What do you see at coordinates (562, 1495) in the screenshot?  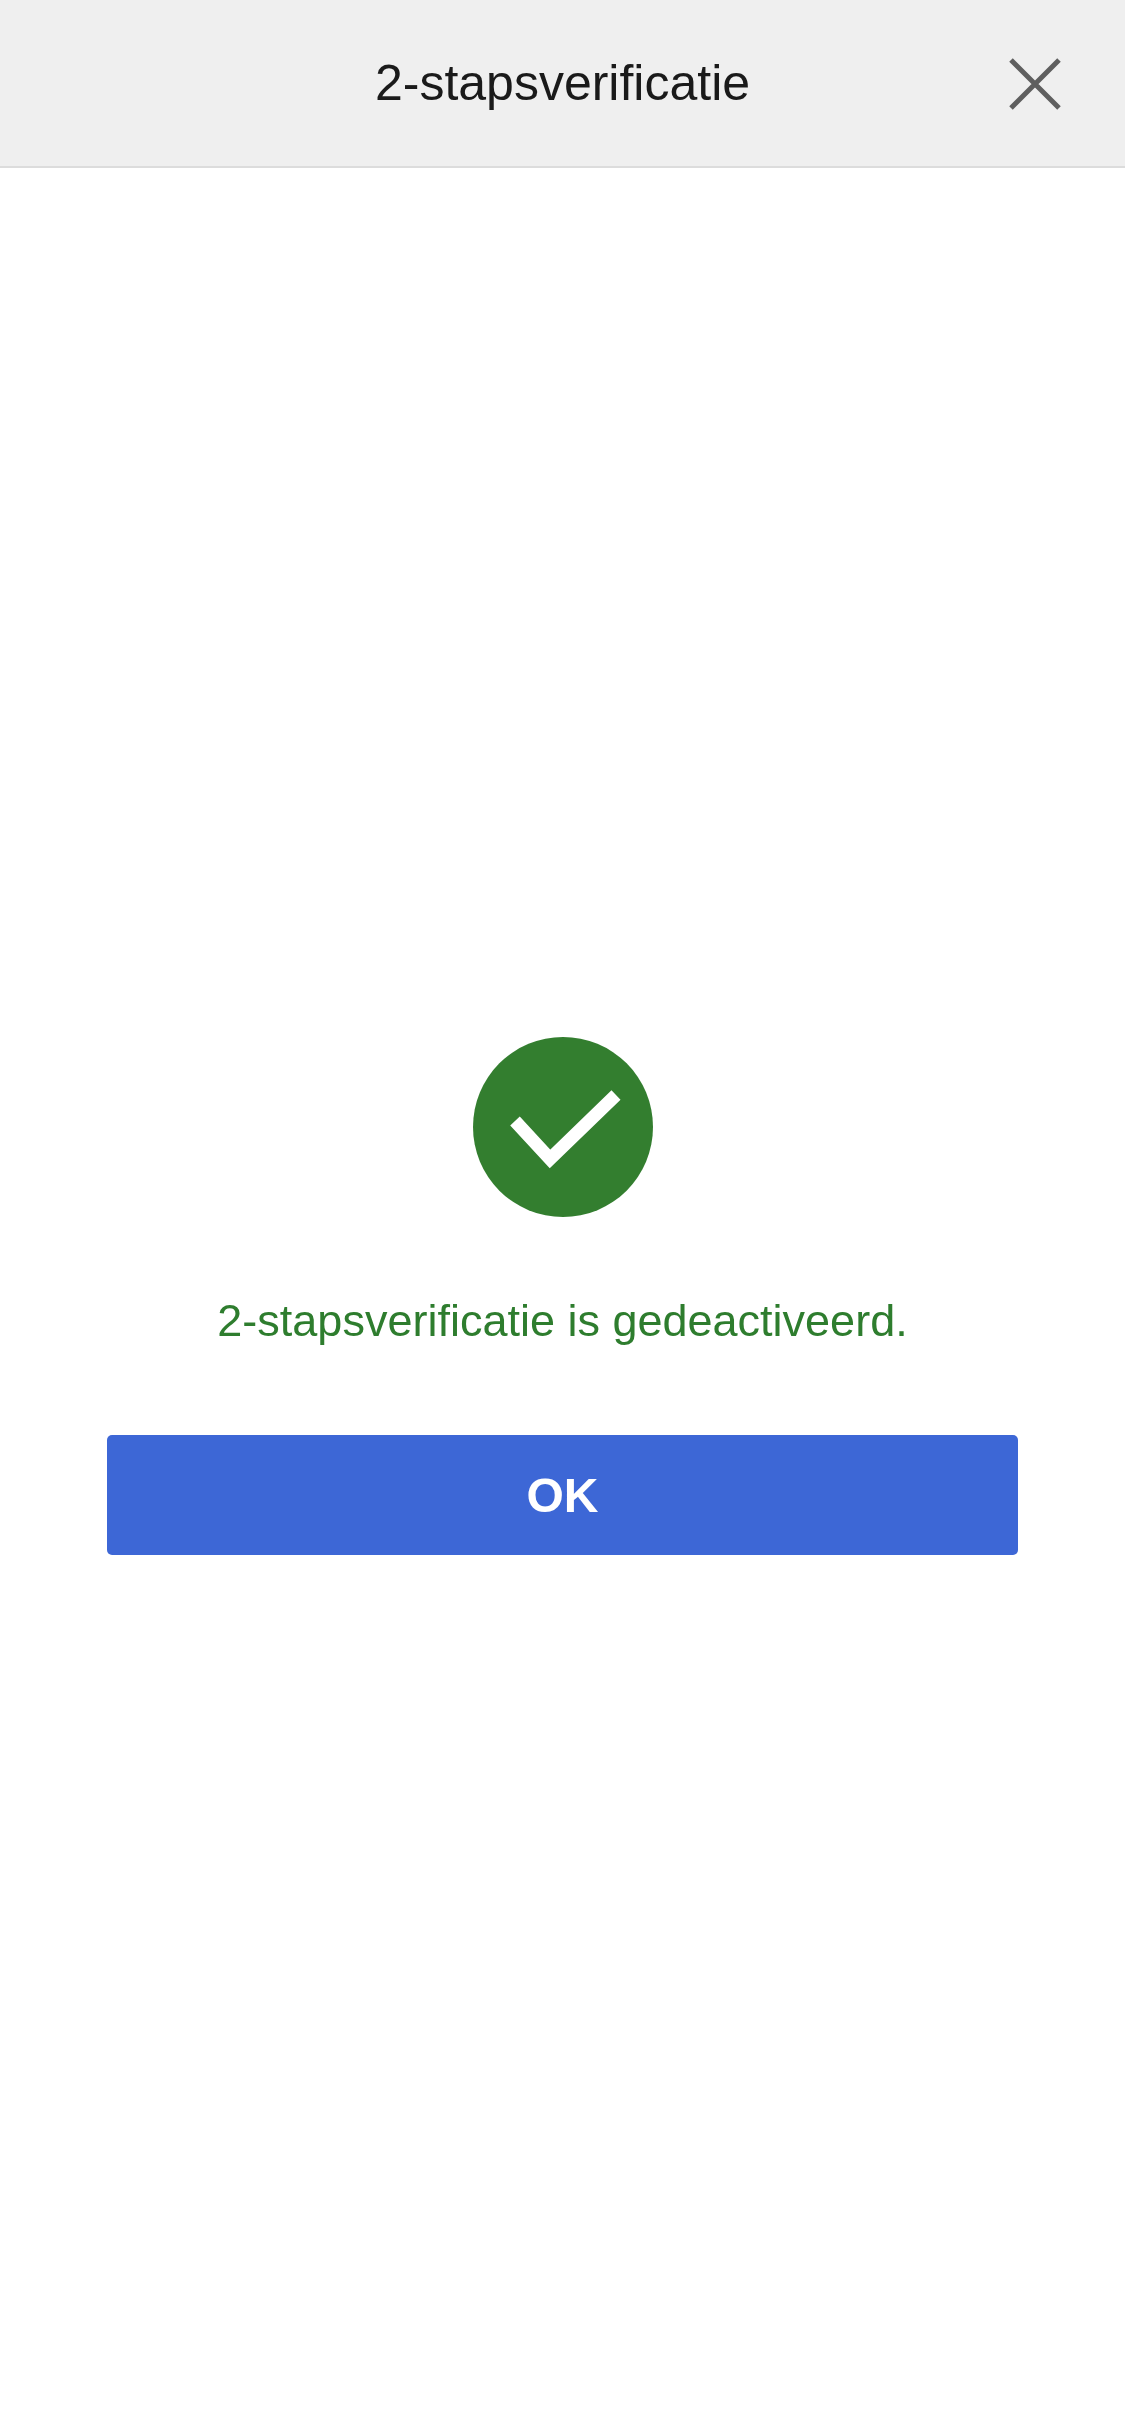 I see `ok-button: OK` at bounding box center [562, 1495].